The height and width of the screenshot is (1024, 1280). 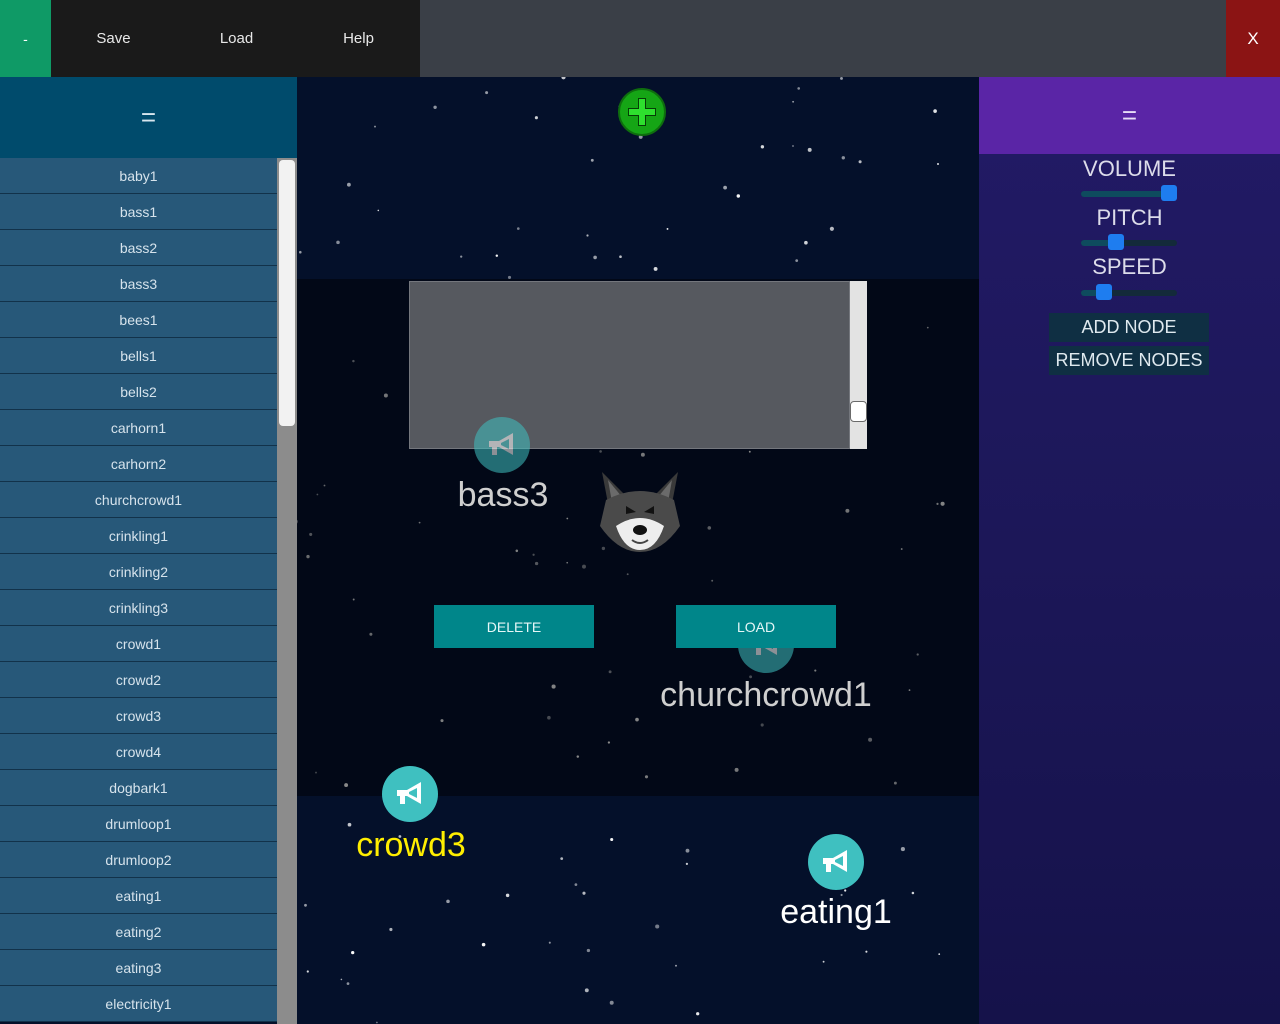 I want to click on sound-list-item: drumloop2, so click(x=138, y=860).